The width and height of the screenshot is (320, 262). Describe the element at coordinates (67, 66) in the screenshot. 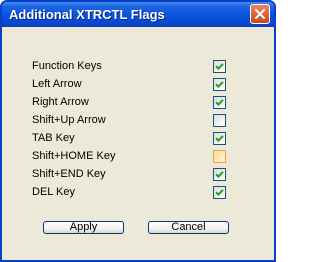

I see `flag-label: Function Keys` at that location.